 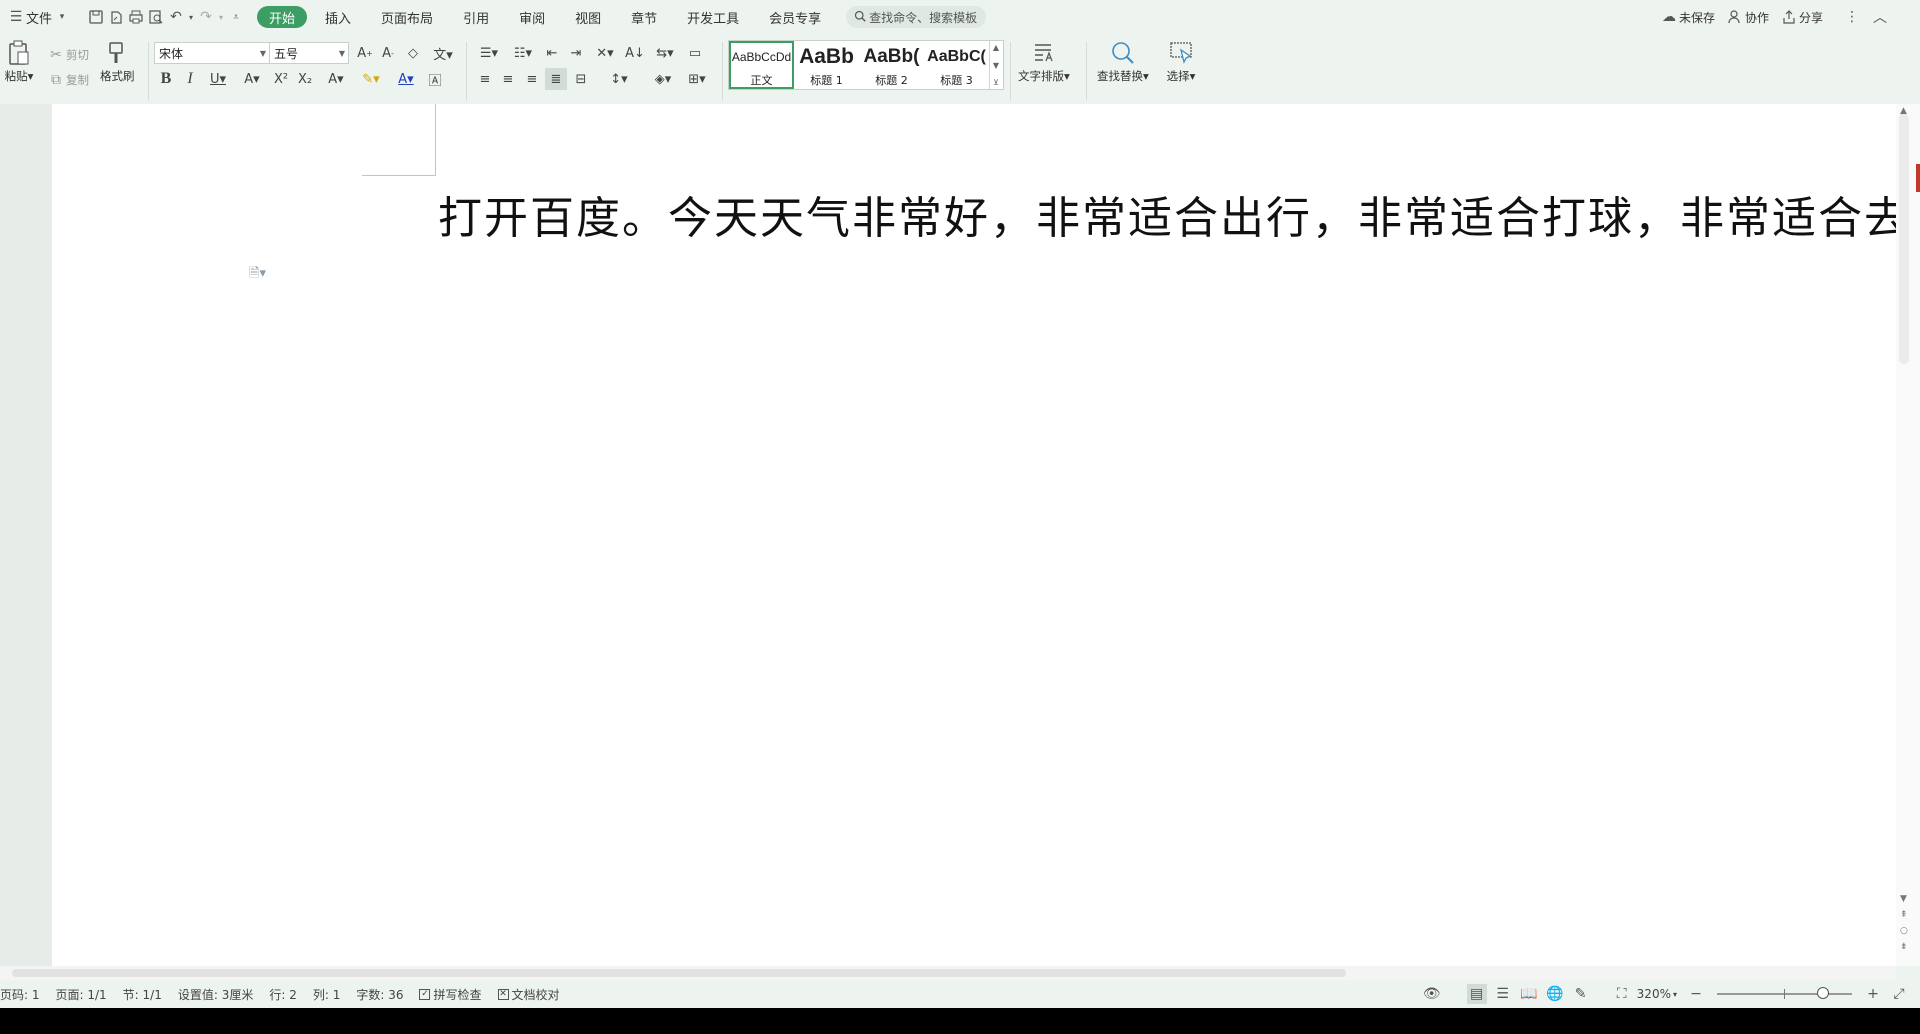 I want to click on web-view-icon: 🌐, so click(x=1555, y=994).